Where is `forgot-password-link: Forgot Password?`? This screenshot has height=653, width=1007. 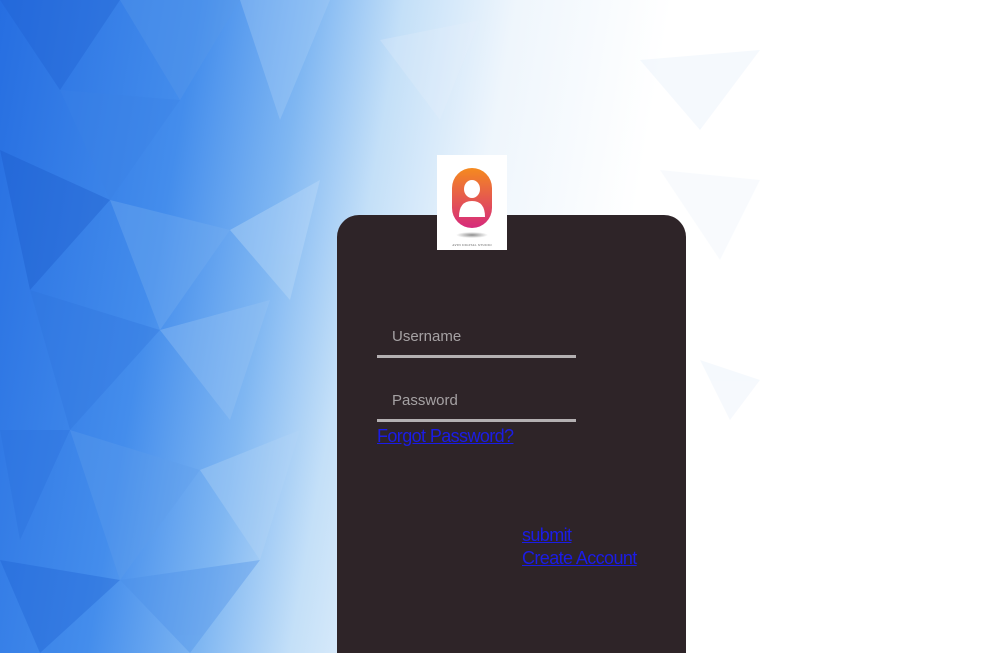
forgot-password-link: Forgot Password? is located at coordinates (445, 436).